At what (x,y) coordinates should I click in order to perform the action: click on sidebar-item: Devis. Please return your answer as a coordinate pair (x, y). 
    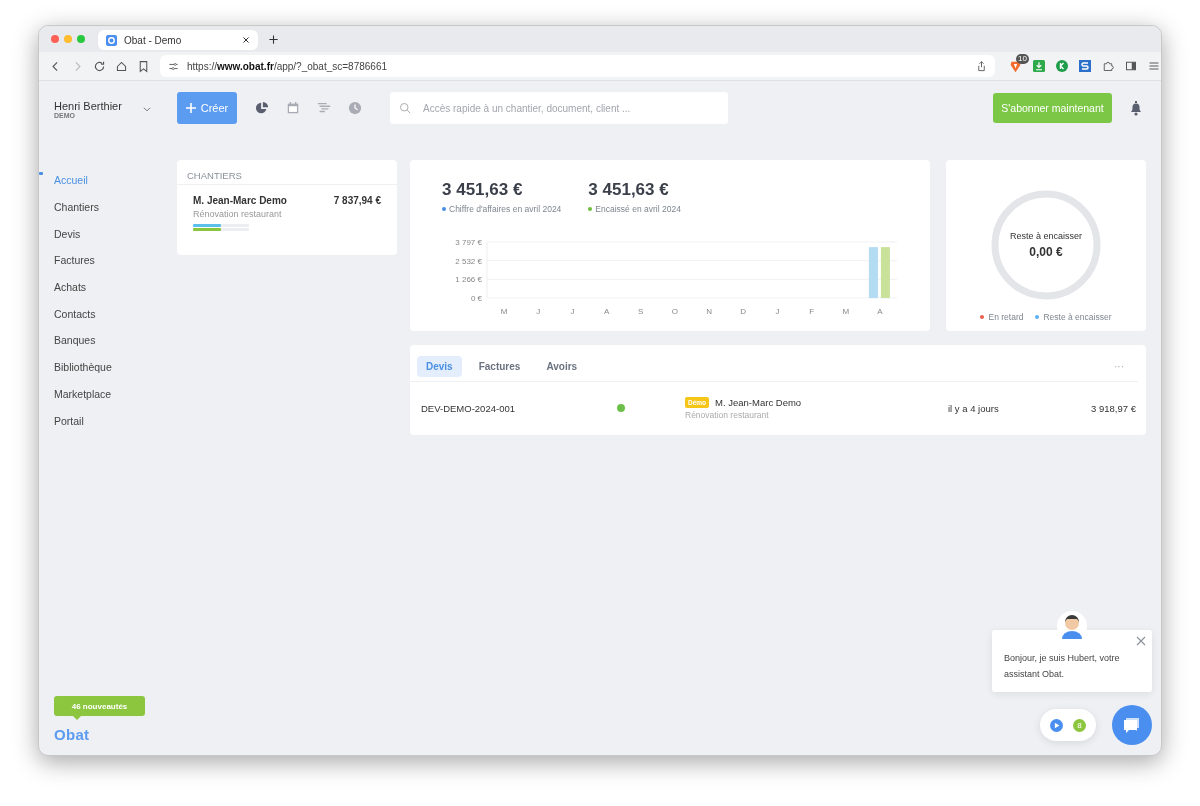
    Looking at the image, I should click on (108, 234).